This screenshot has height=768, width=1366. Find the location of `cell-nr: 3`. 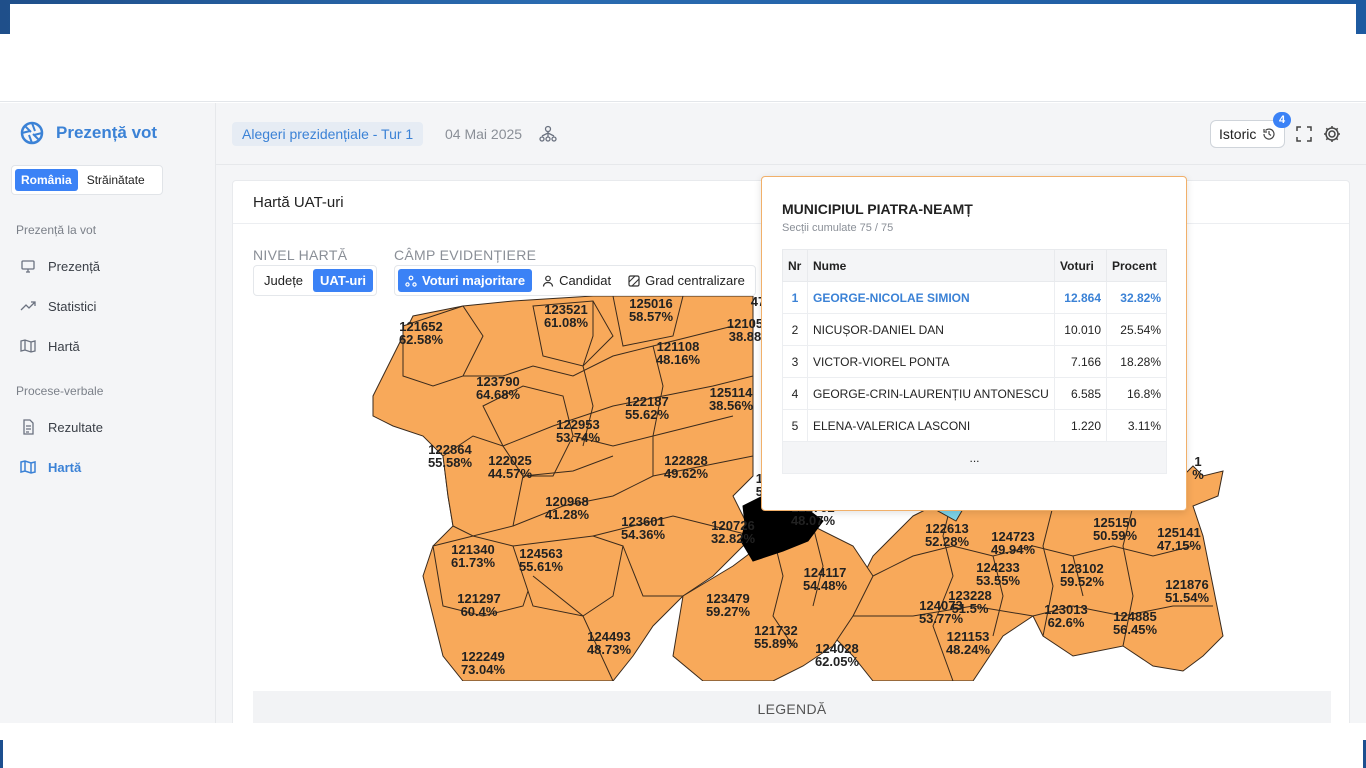

cell-nr: 3 is located at coordinates (795, 361).